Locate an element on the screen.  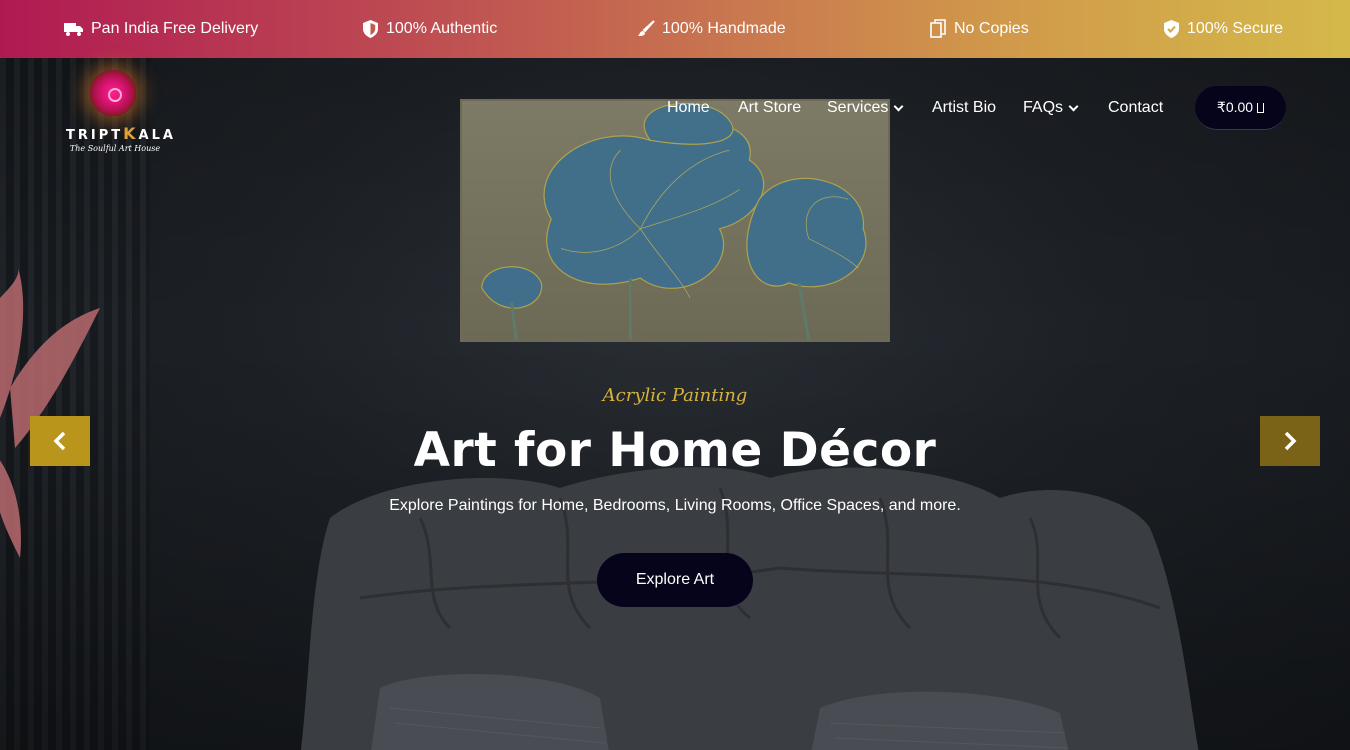
carousel-next-button is located at coordinates (1290, 441).